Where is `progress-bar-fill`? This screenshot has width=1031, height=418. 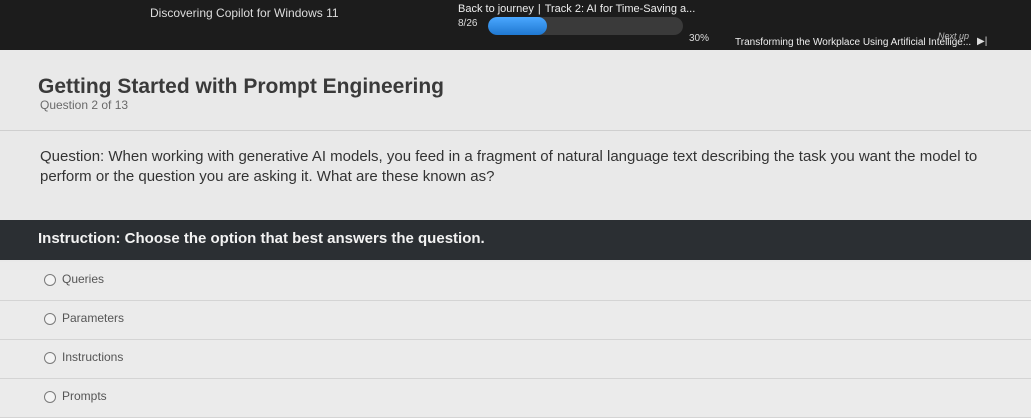
progress-bar-fill is located at coordinates (517, 26).